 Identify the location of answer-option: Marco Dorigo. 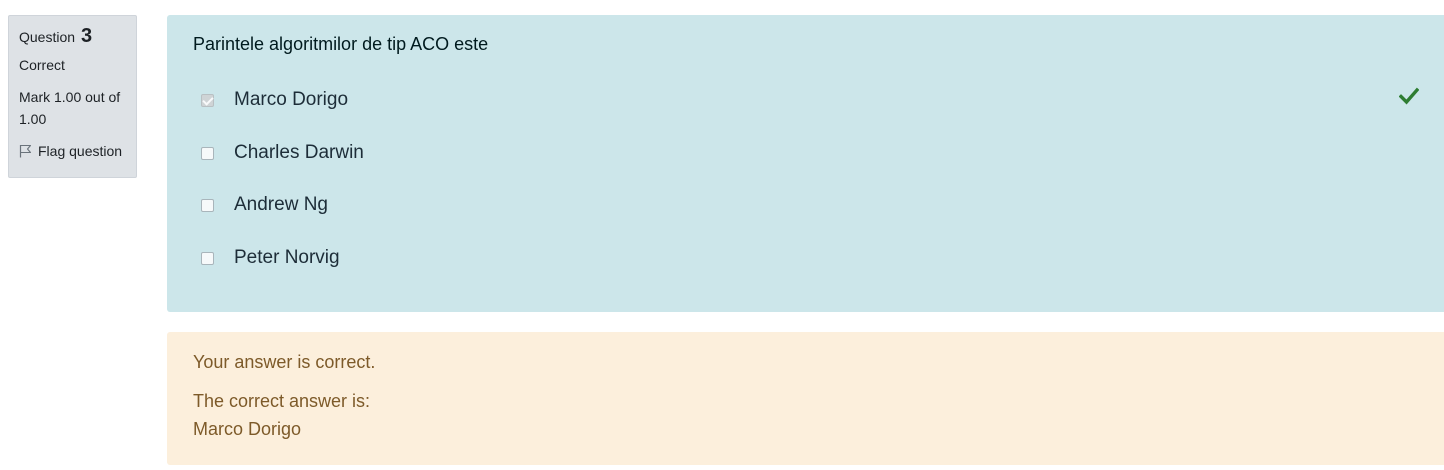
(274, 100).